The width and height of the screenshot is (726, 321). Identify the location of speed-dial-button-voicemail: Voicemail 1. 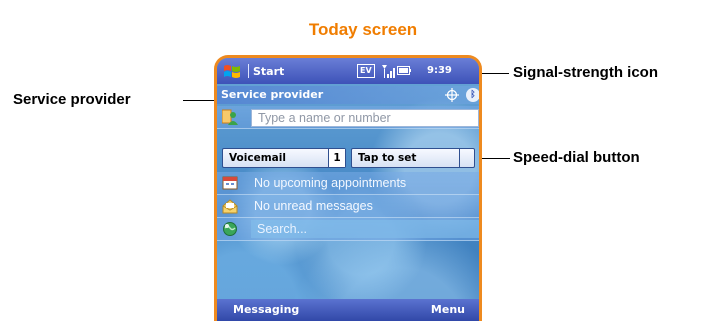
(284, 158).